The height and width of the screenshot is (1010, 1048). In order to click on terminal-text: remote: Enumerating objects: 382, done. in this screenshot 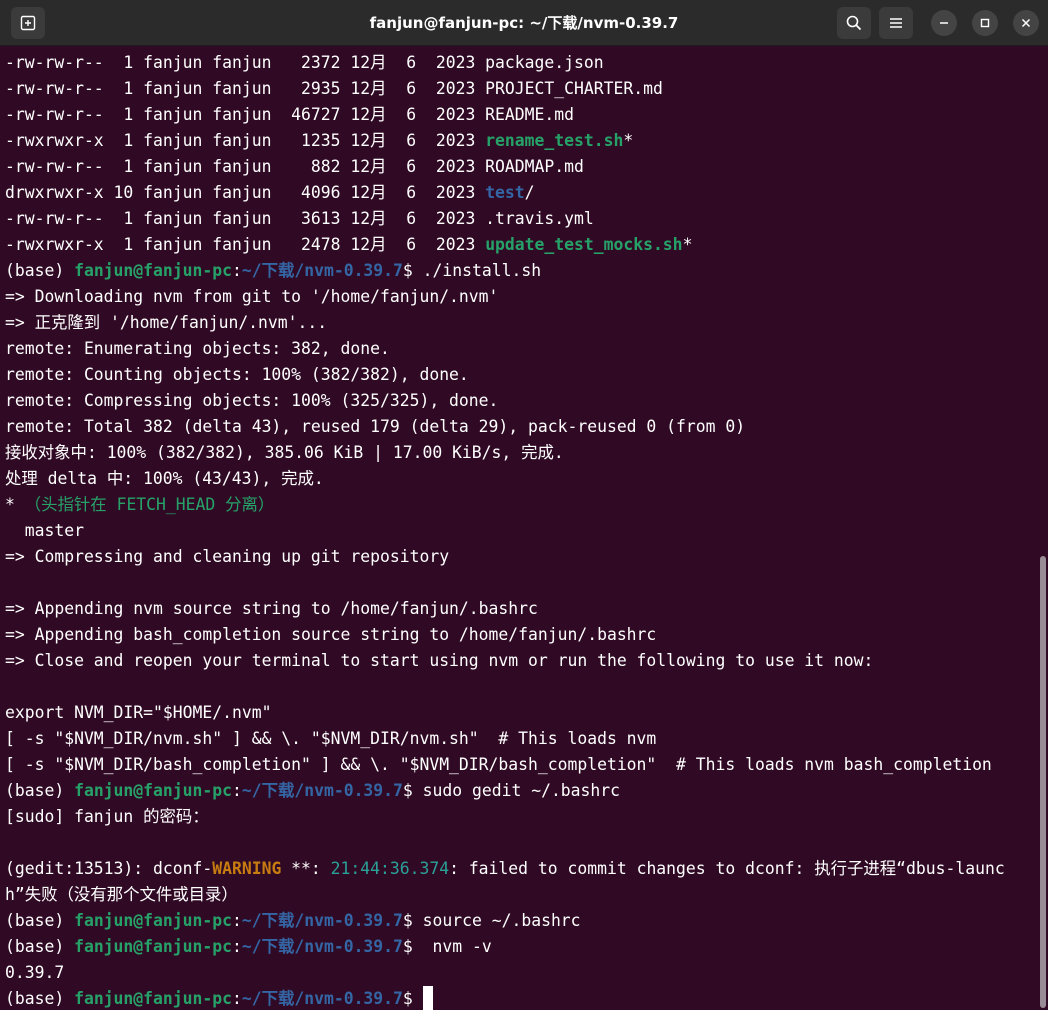, I will do `click(197, 348)`.